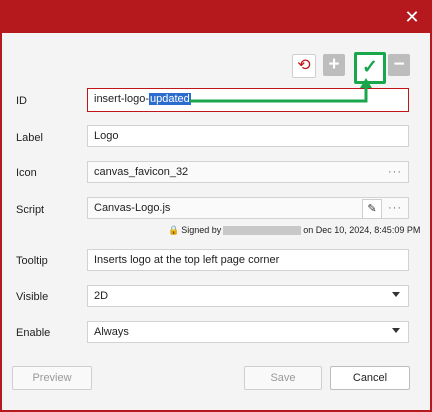  What do you see at coordinates (281, 90) in the screenshot?
I see `annotation-arrow` at bounding box center [281, 90].